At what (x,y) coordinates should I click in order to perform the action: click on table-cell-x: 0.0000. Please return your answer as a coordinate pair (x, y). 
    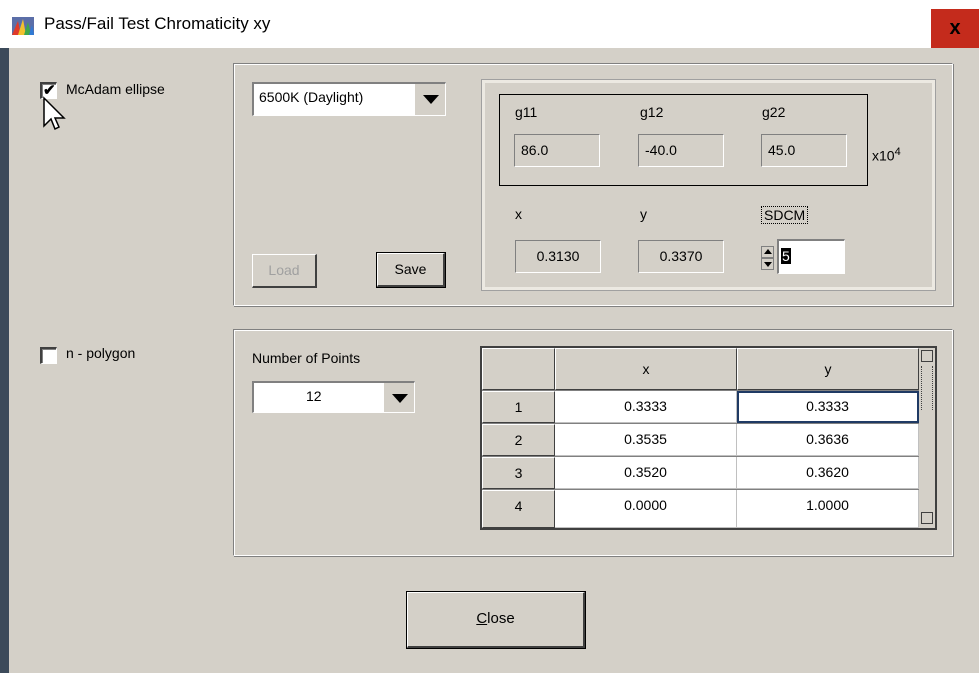
    Looking at the image, I should click on (646, 509).